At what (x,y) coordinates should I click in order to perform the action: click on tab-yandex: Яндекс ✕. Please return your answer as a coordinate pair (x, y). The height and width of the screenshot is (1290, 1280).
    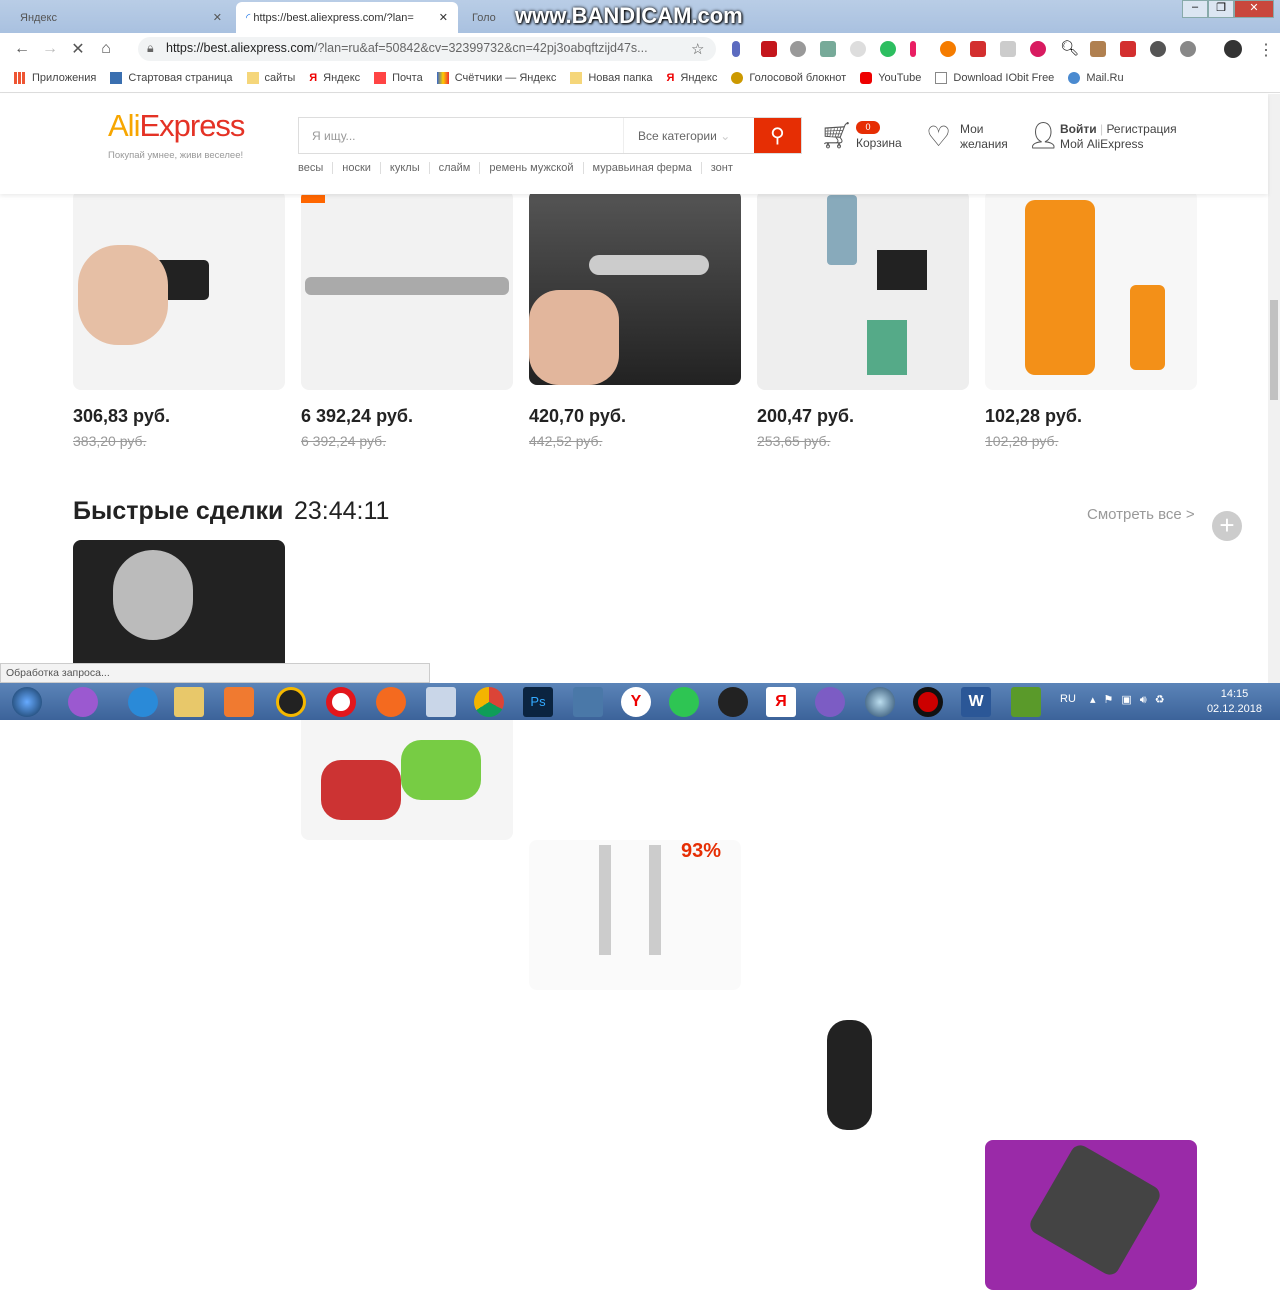
    Looking at the image, I should click on (121, 17).